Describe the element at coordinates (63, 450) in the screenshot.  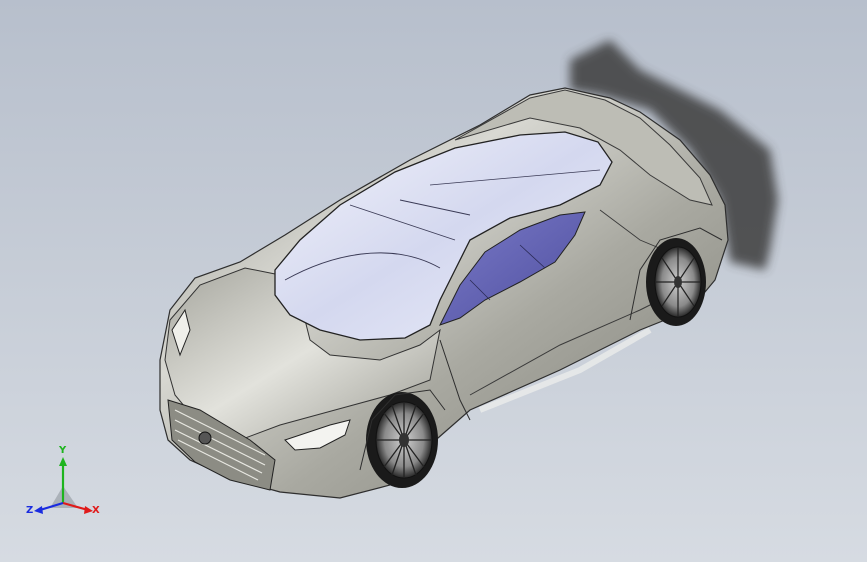
I see `y-axis-label: Y` at that location.